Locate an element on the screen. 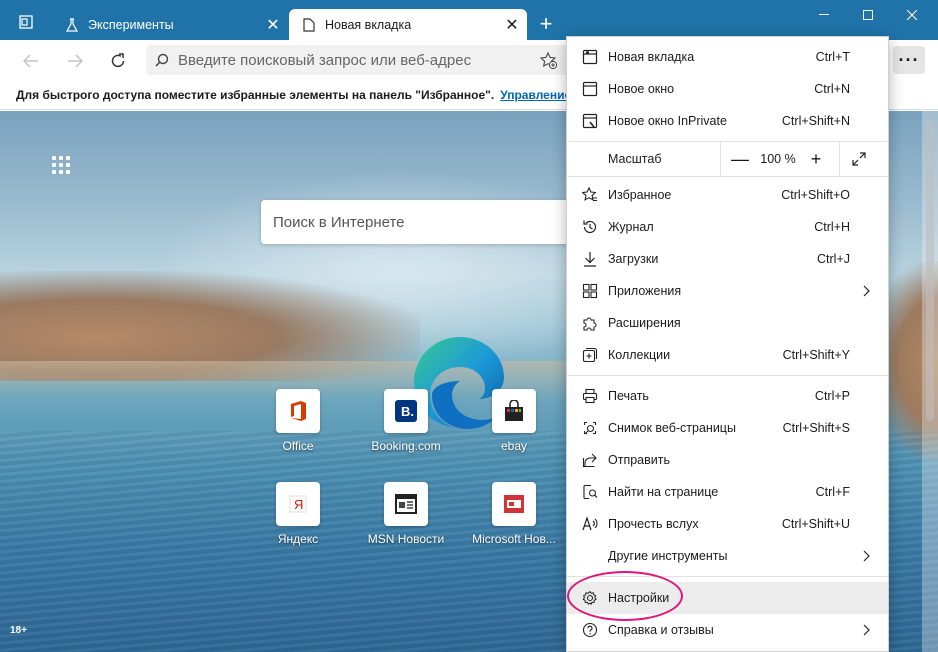 This screenshot has height=652, width=938. menu-item-shortcut: Ctrl+P is located at coordinates (832, 396).